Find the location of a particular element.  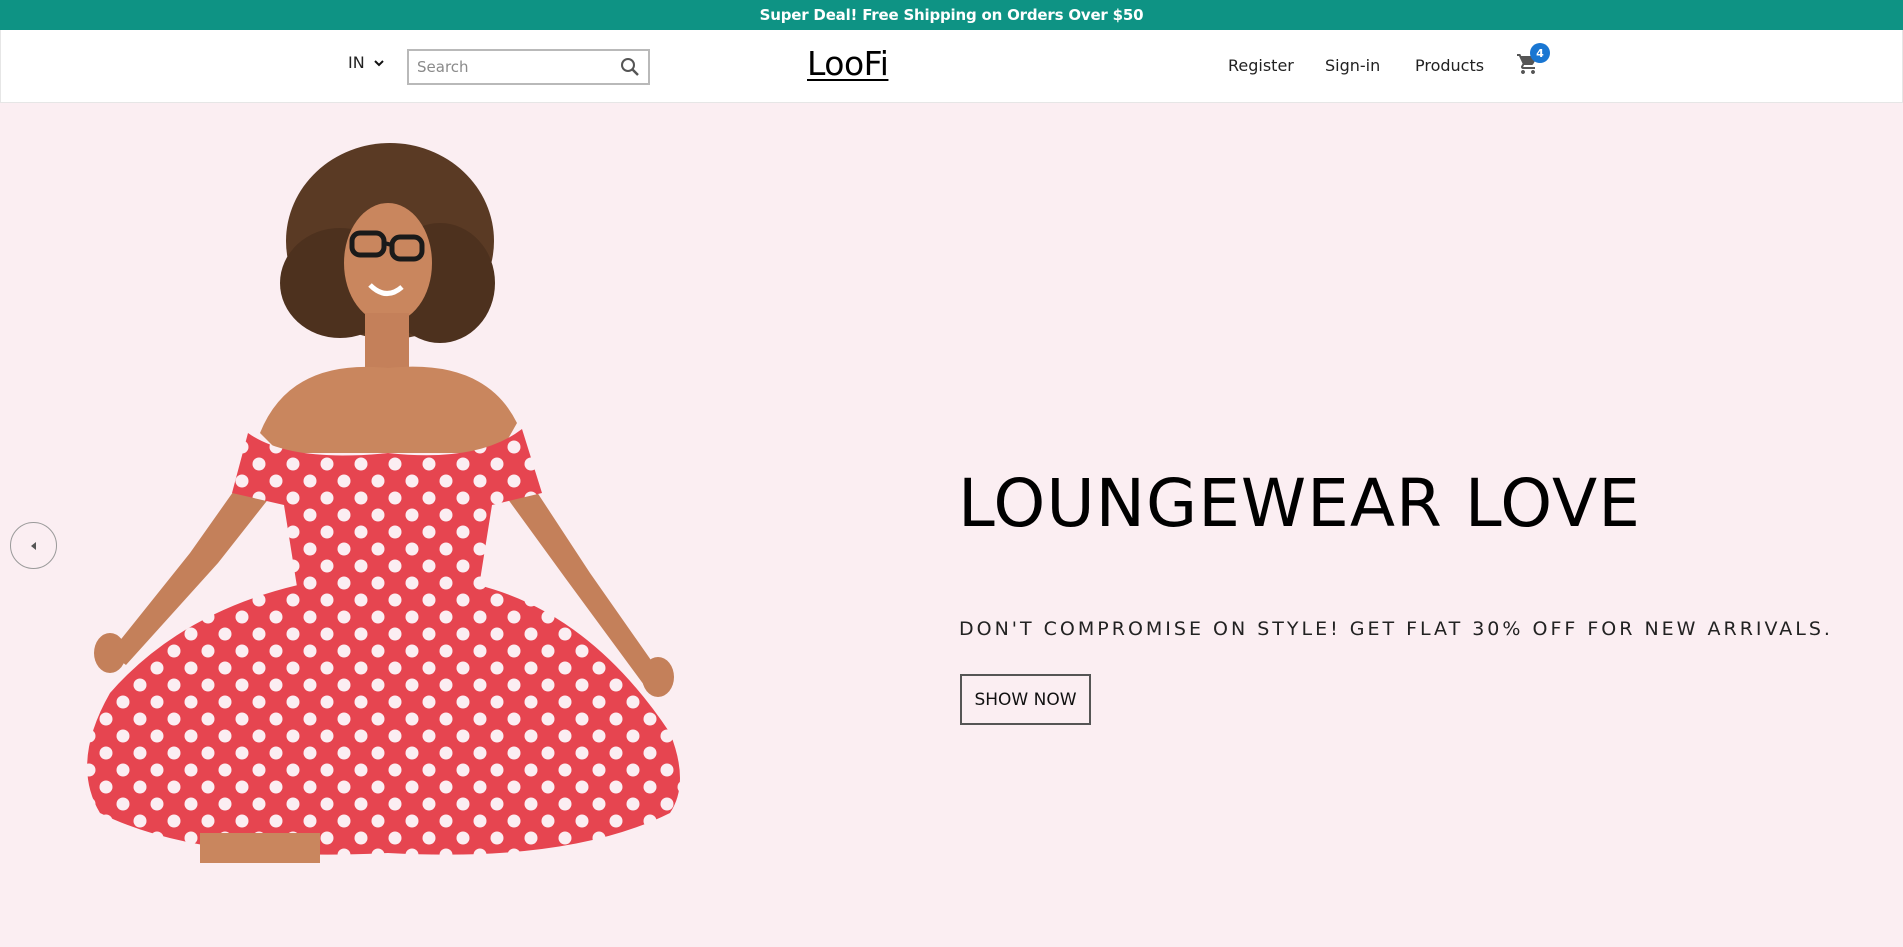

search-icon is located at coordinates (629, 67).